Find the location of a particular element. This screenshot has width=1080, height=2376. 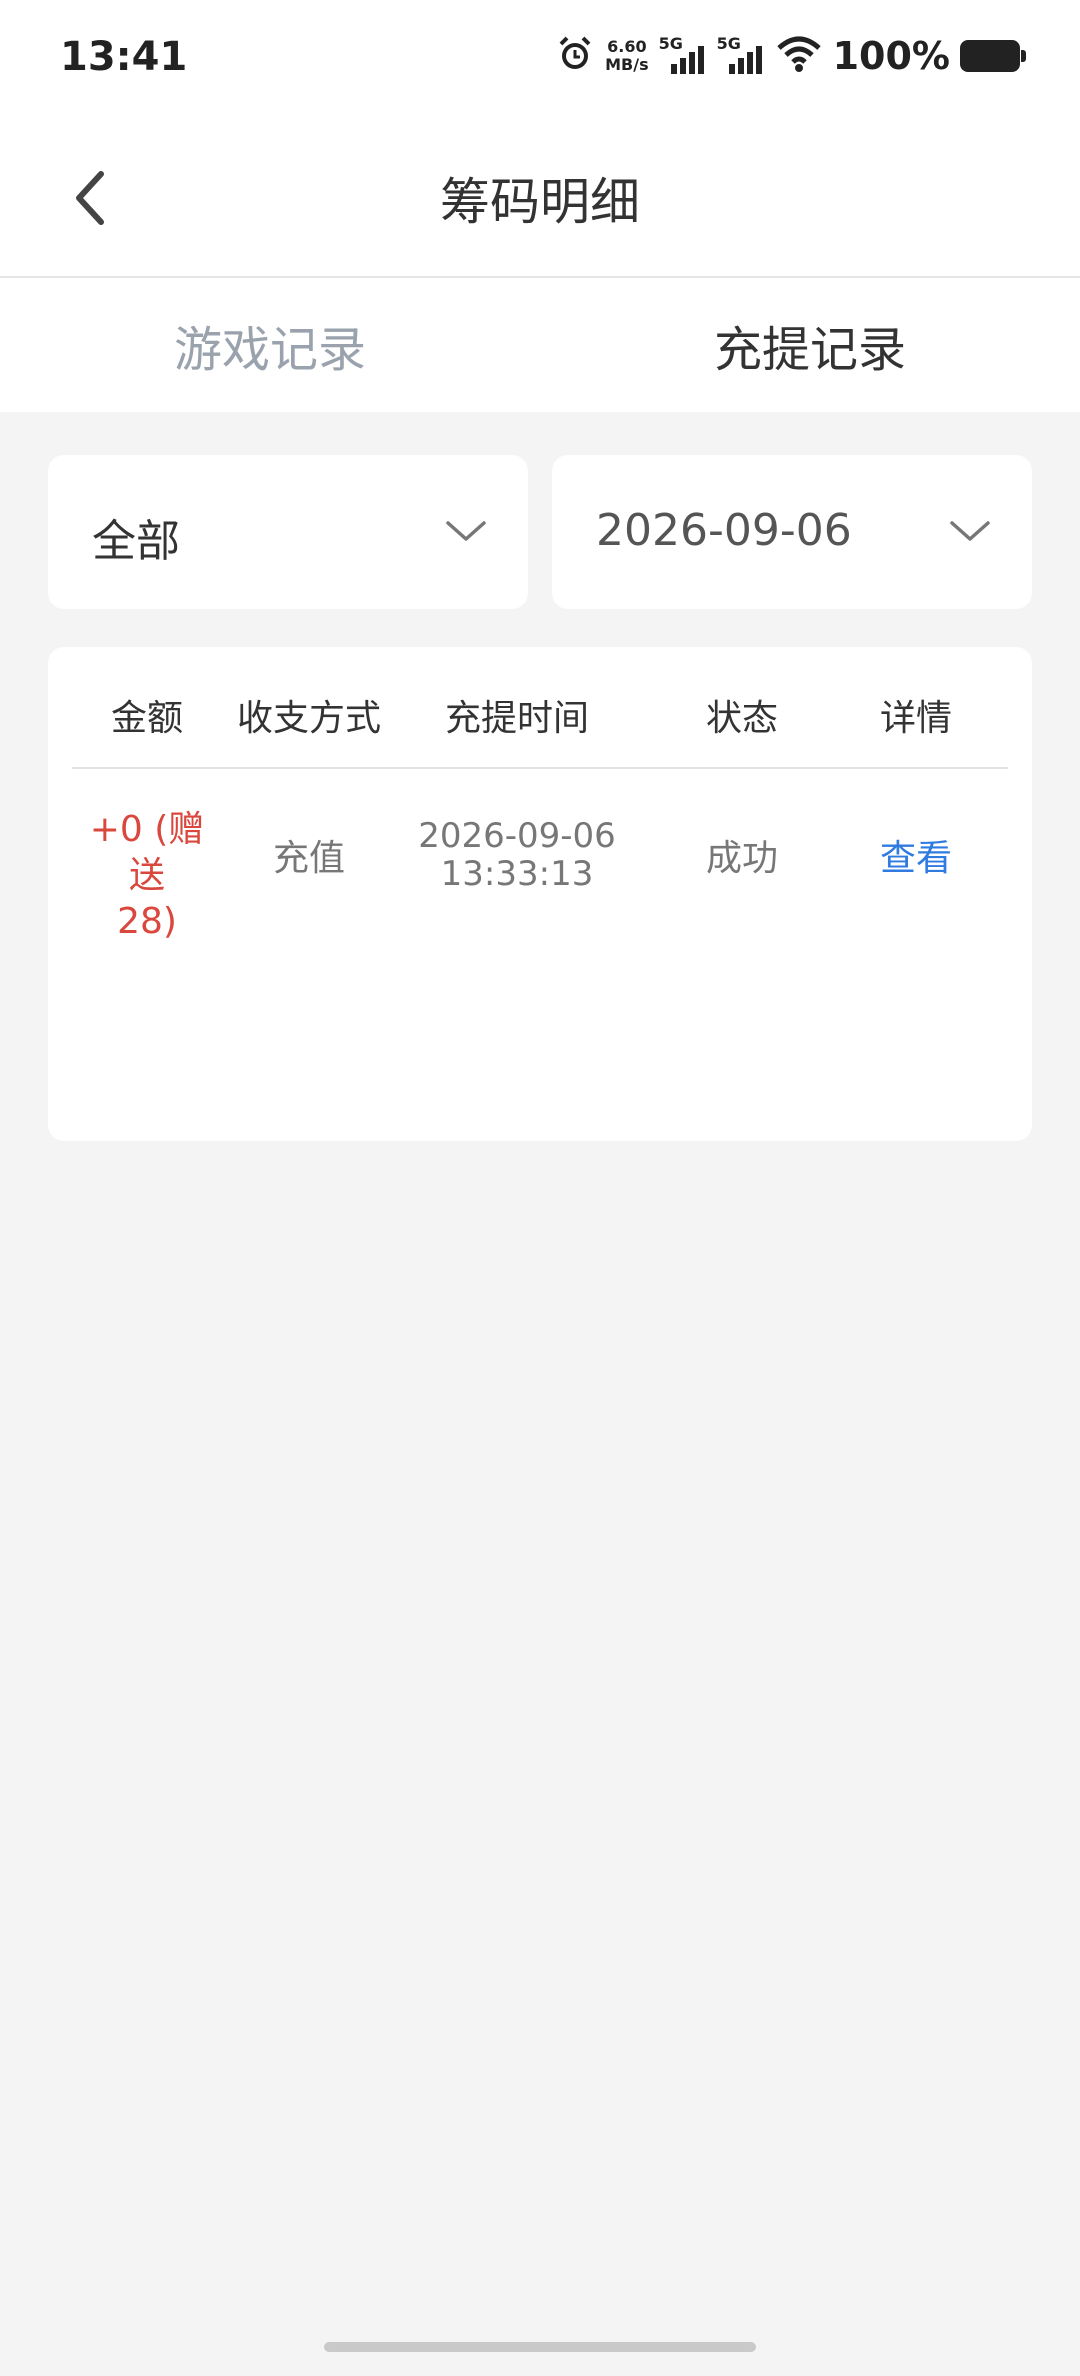

network-speed: 6.60 MB/s is located at coordinates (626, 56).